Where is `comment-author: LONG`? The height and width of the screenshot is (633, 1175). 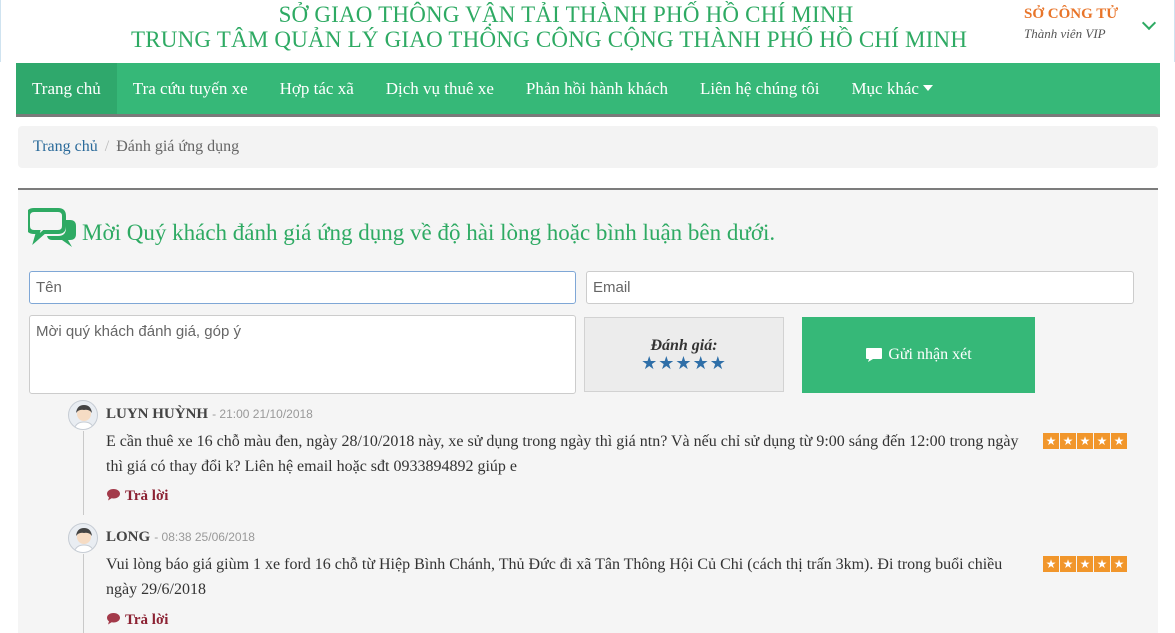 comment-author: LONG is located at coordinates (128, 537).